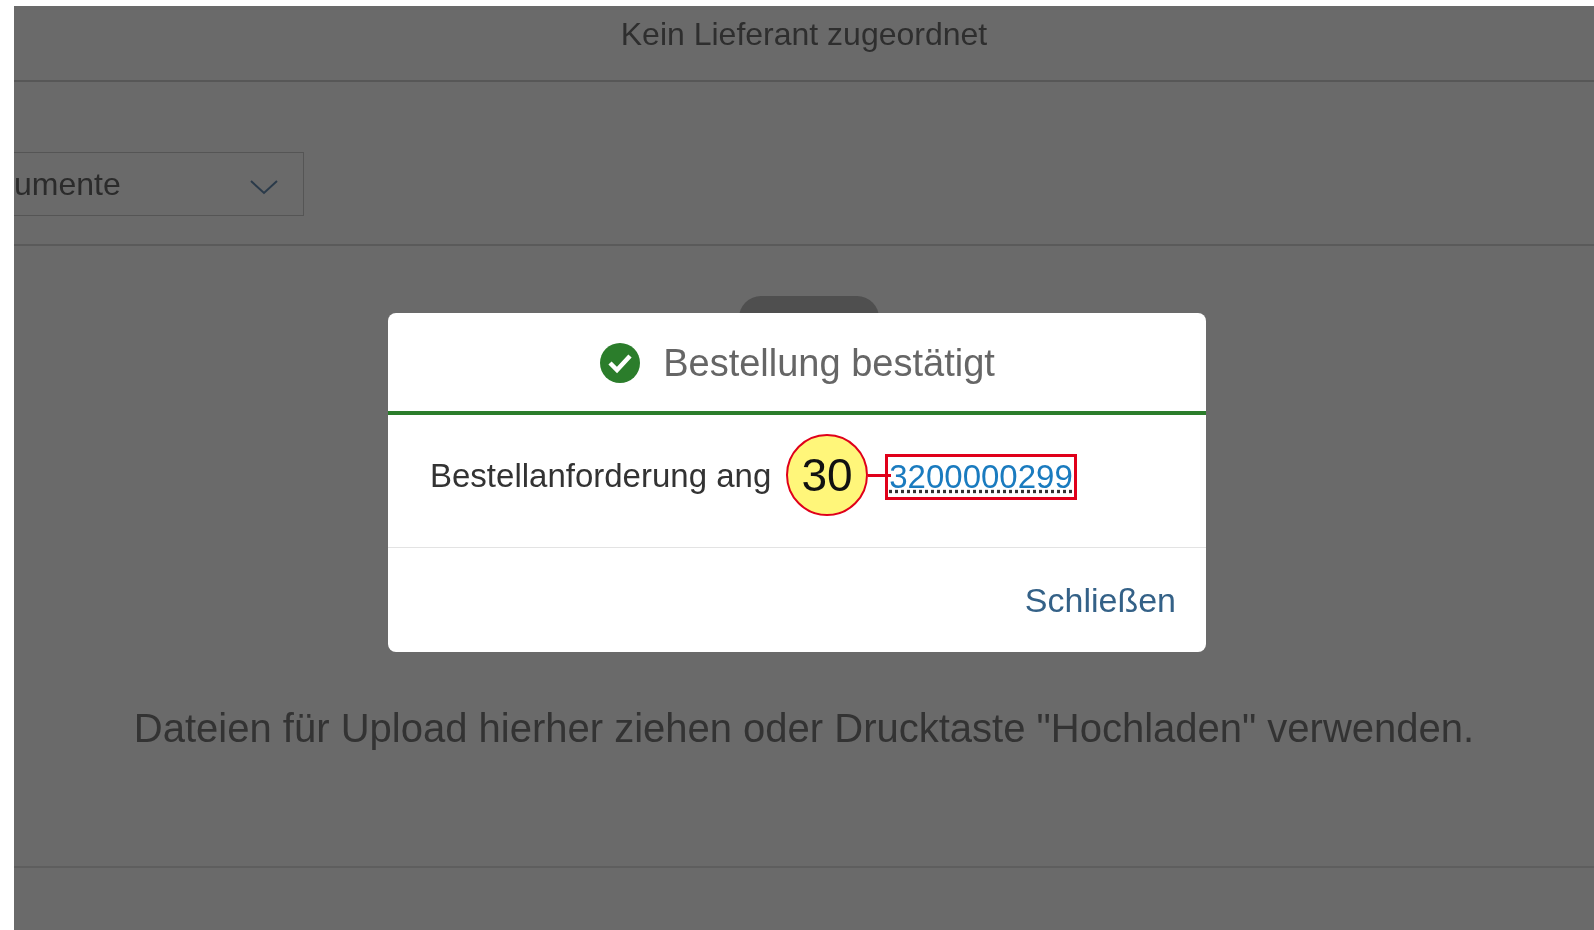 This screenshot has height=930, width=1594. What do you see at coordinates (1100, 600) in the screenshot?
I see `close-button: Schließen` at bounding box center [1100, 600].